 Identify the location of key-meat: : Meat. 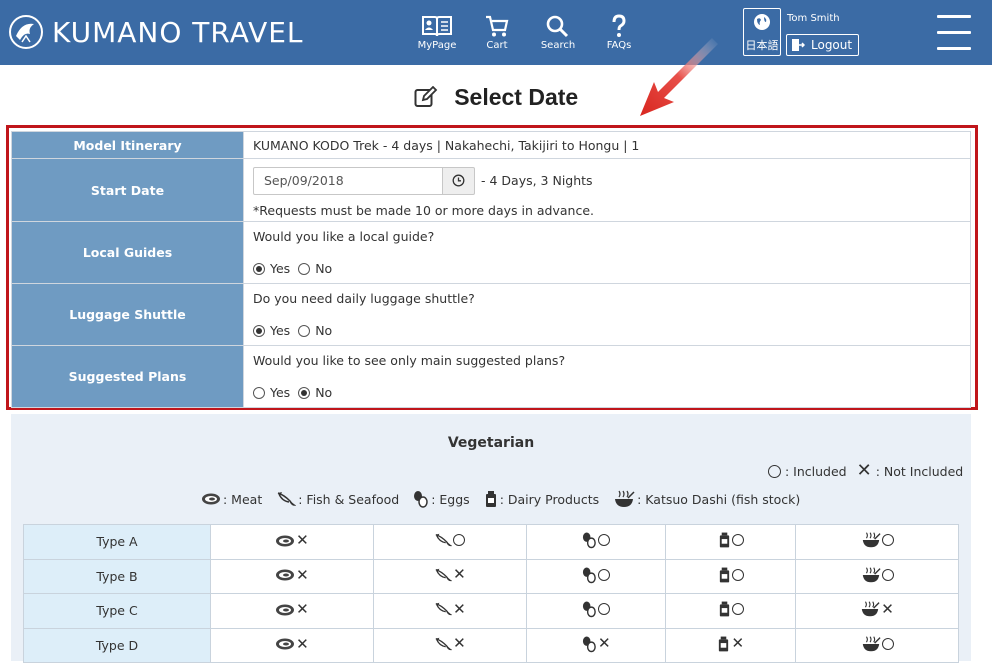
(231, 499).